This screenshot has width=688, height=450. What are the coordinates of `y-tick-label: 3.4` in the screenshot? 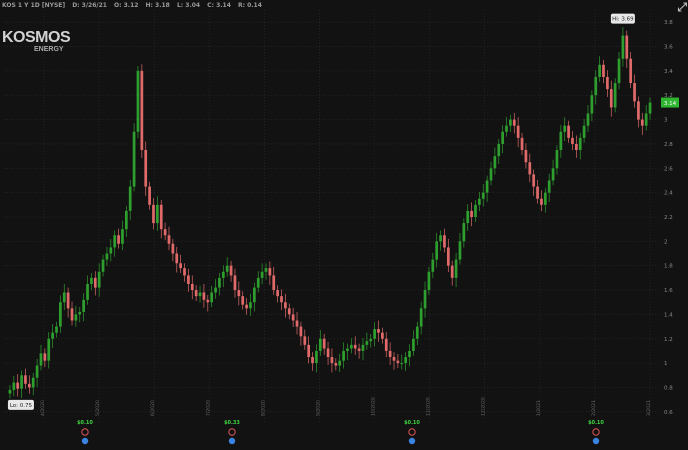 It's located at (668, 72).